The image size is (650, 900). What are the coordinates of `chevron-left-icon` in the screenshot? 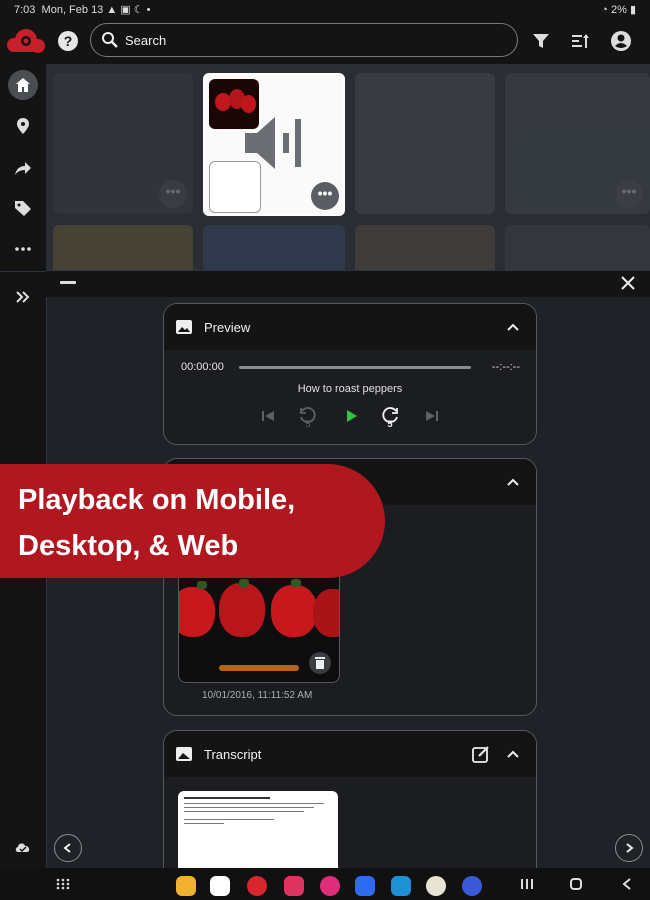 It's located at (67, 848).